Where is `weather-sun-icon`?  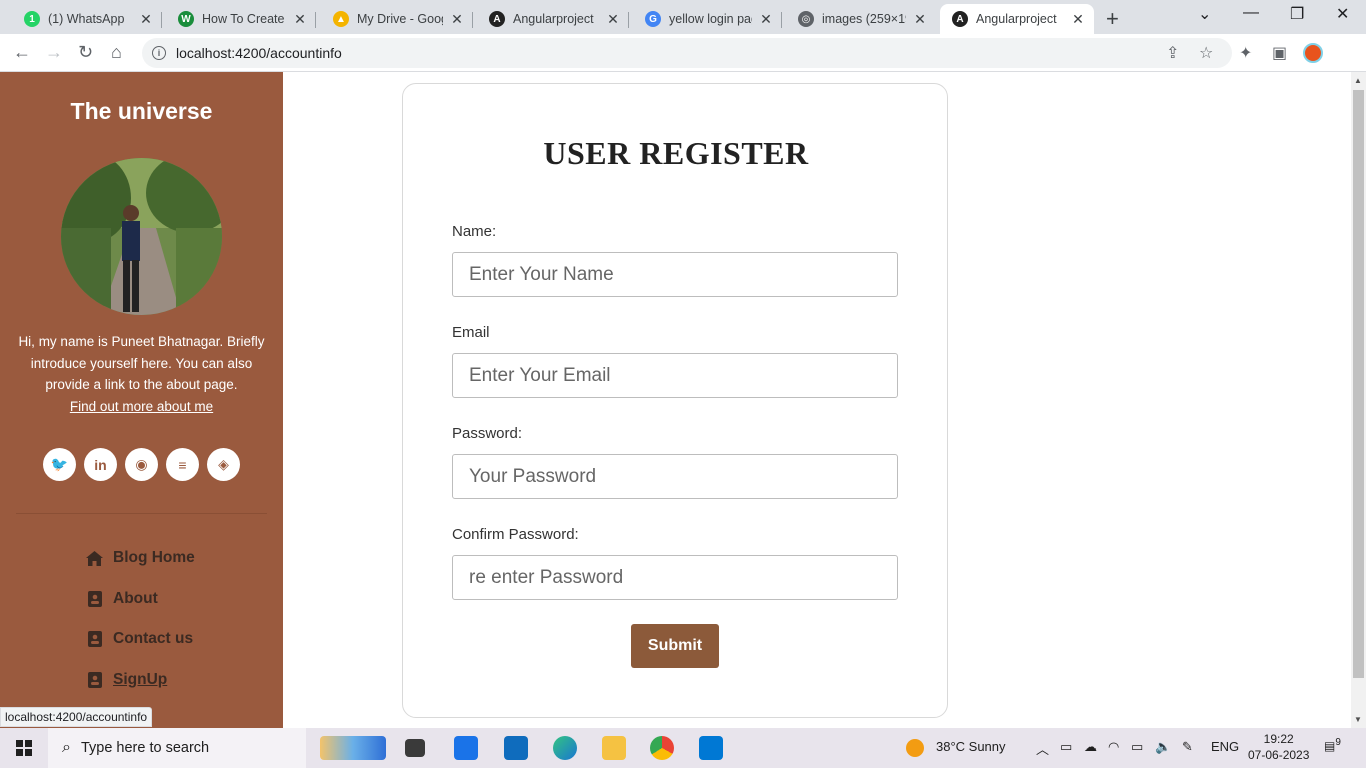 weather-sun-icon is located at coordinates (915, 748).